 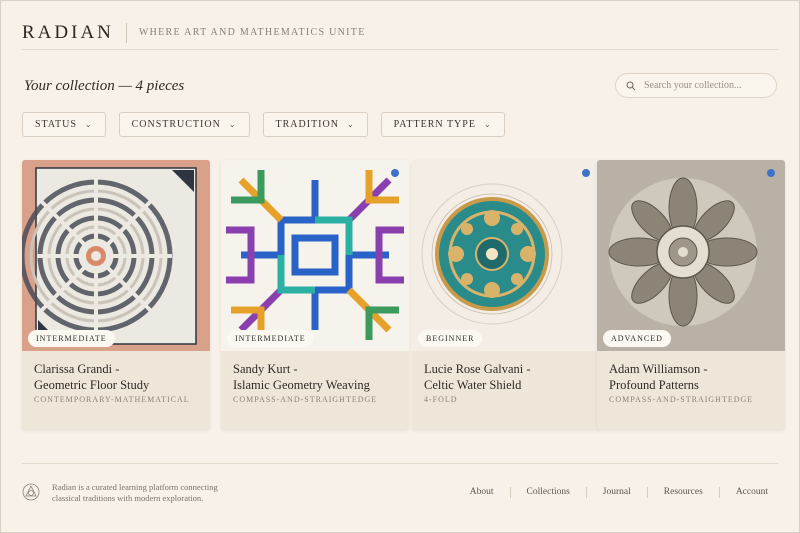 What do you see at coordinates (682, 492) in the screenshot?
I see `footer-link-resources: Resources` at bounding box center [682, 492].